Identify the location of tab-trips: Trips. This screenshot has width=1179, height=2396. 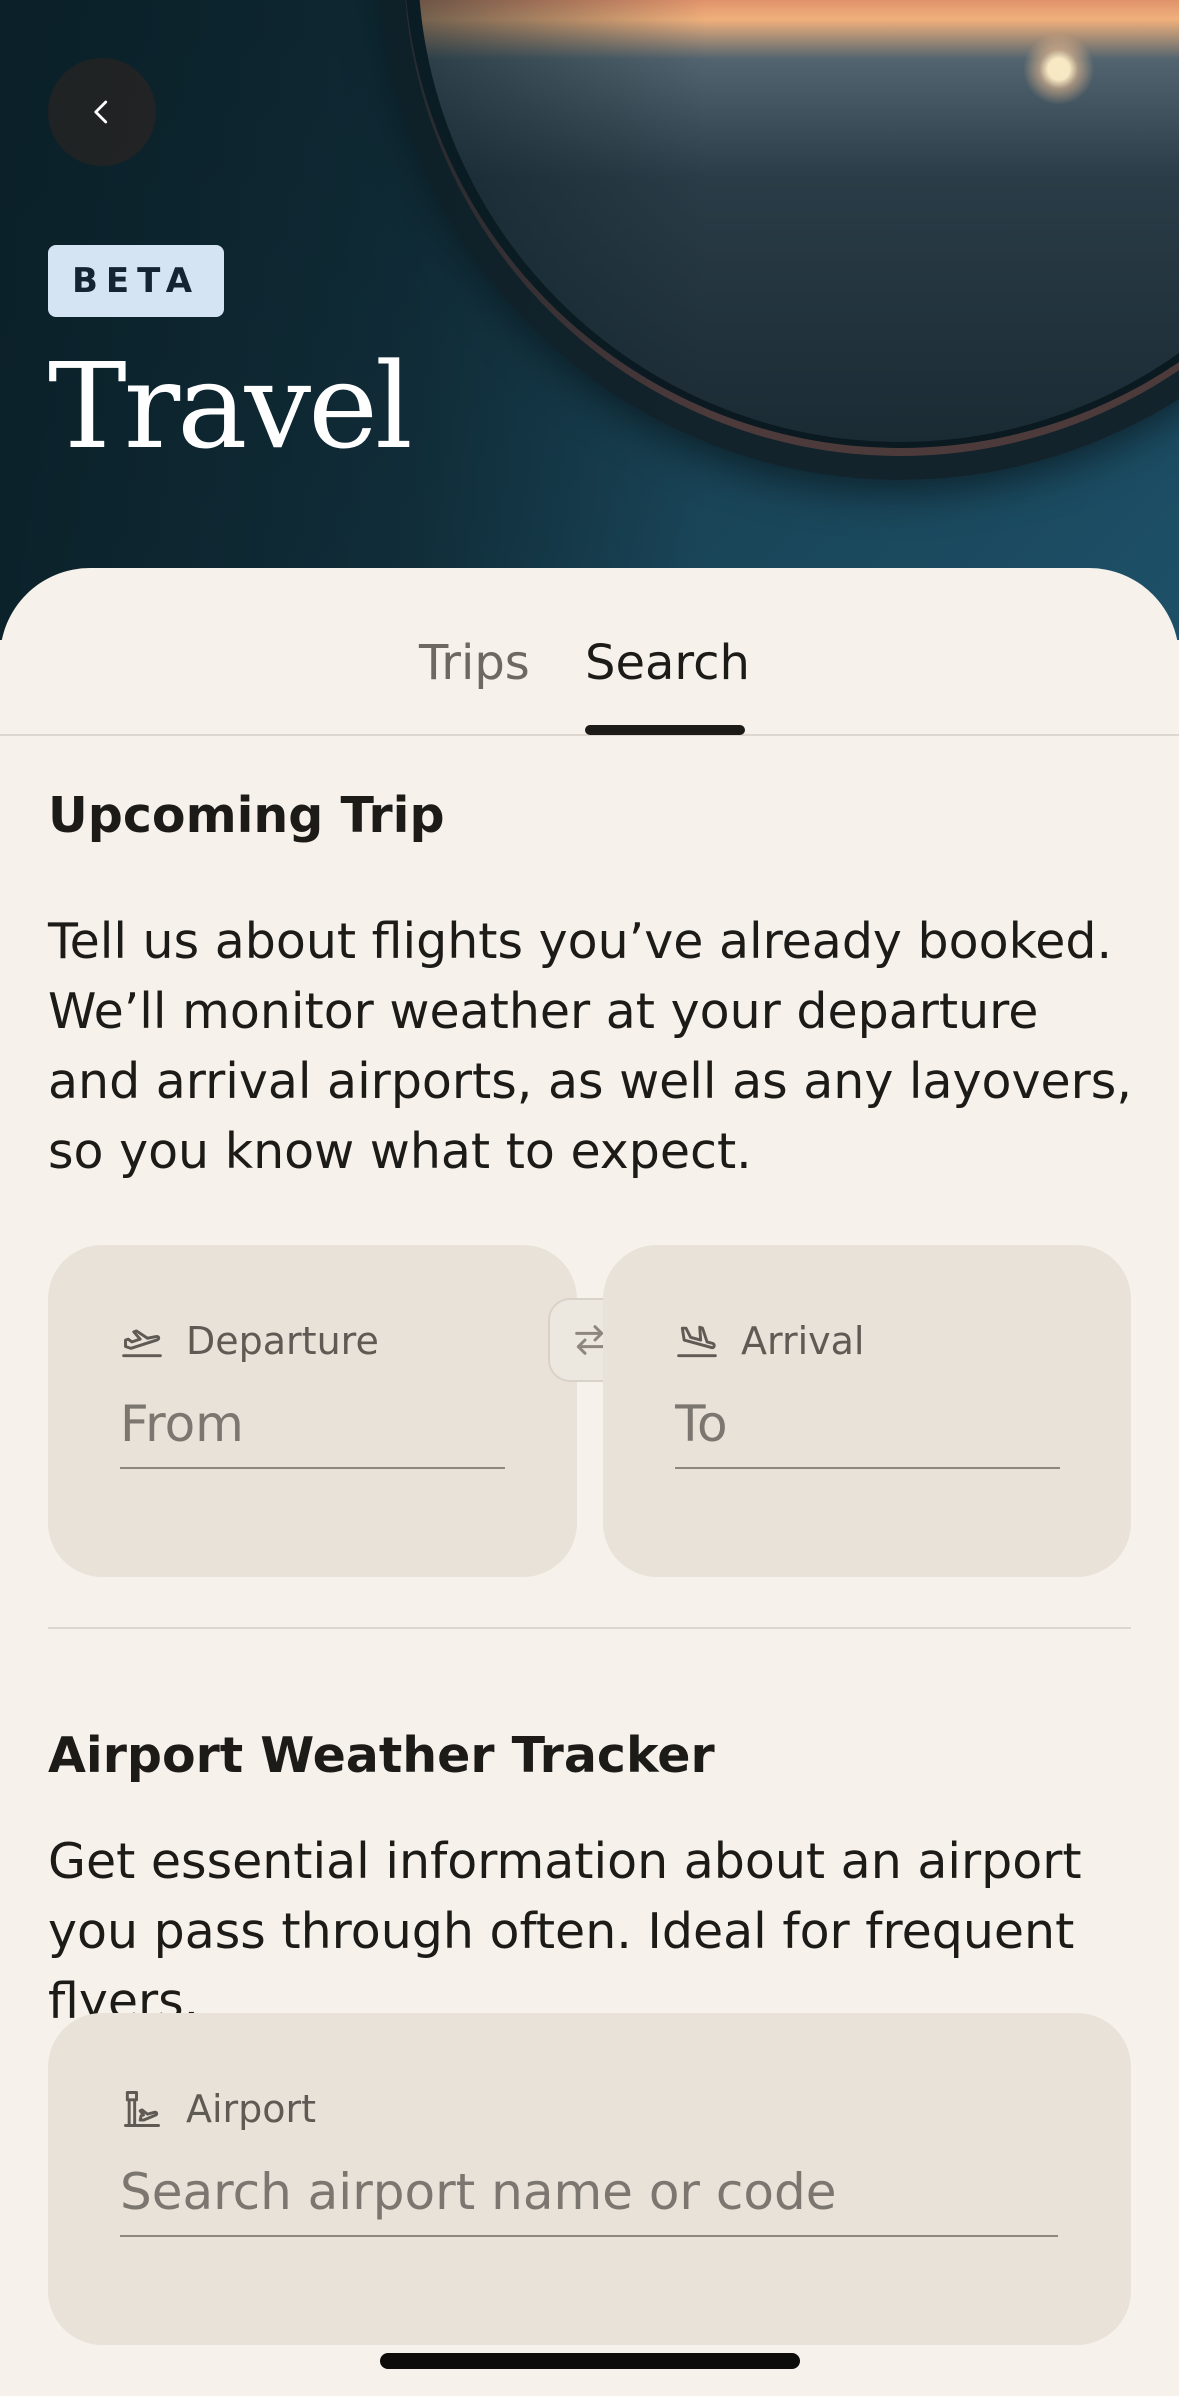
(474, 663).